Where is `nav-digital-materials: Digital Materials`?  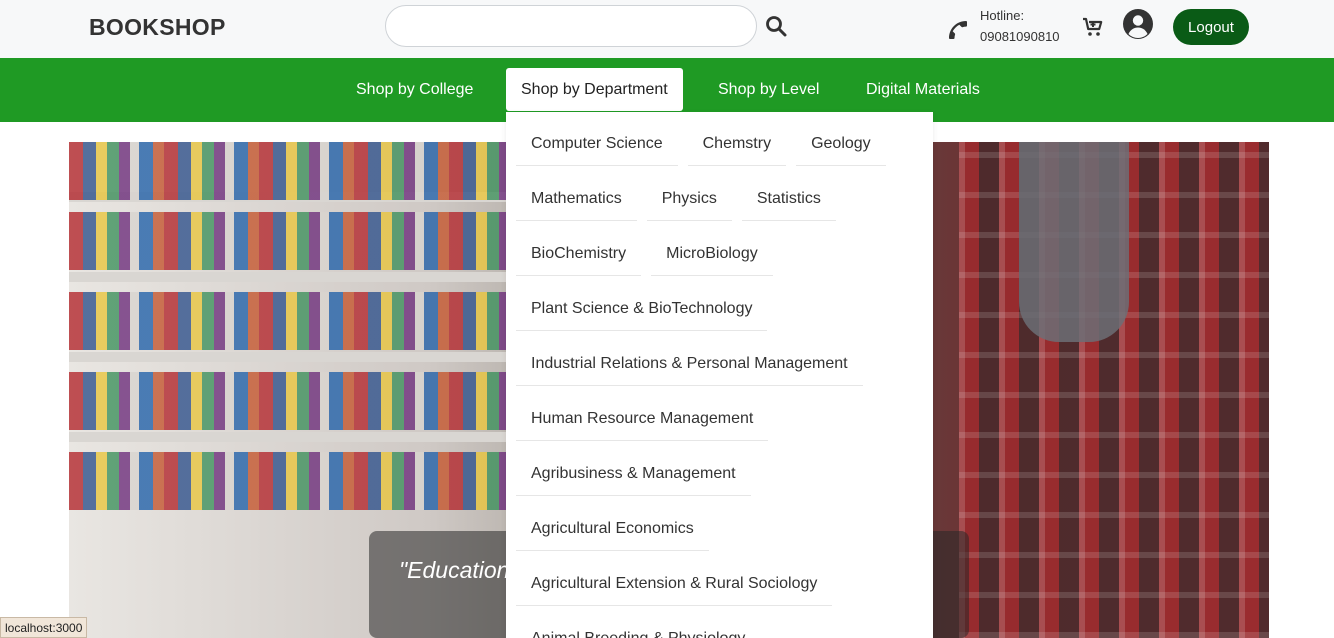 nav-digital-materials: Digital Materials is located at coordinates (923, 89).